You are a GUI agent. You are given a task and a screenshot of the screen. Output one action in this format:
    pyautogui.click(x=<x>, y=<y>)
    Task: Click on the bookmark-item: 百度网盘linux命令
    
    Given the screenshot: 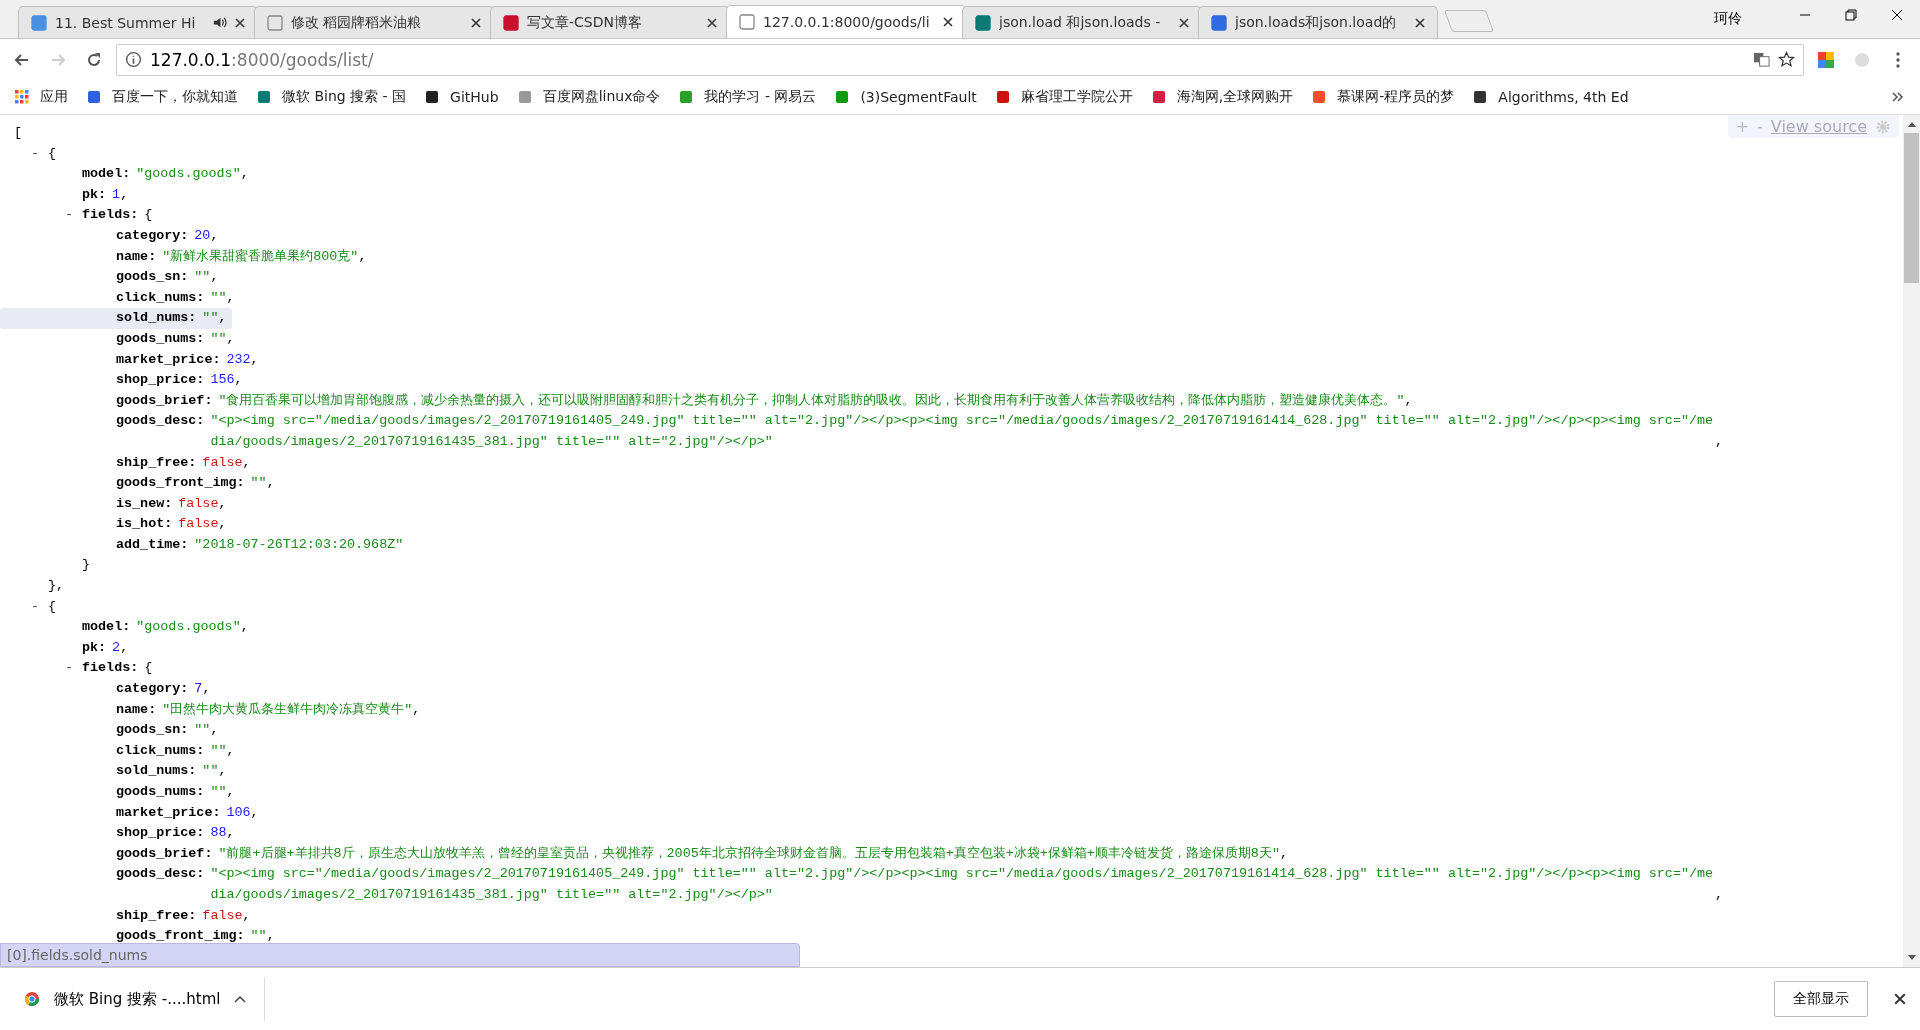 What is the action you would take?
    pyautogui.click(x=588, y=97)
    